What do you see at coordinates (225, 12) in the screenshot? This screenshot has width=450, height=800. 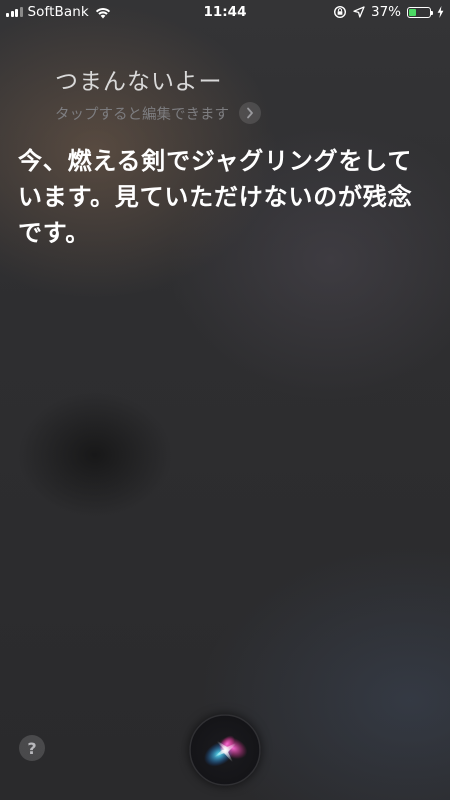 I see `status-bar: SoftBank 11:44 37%` at bounding box center [225, 12].